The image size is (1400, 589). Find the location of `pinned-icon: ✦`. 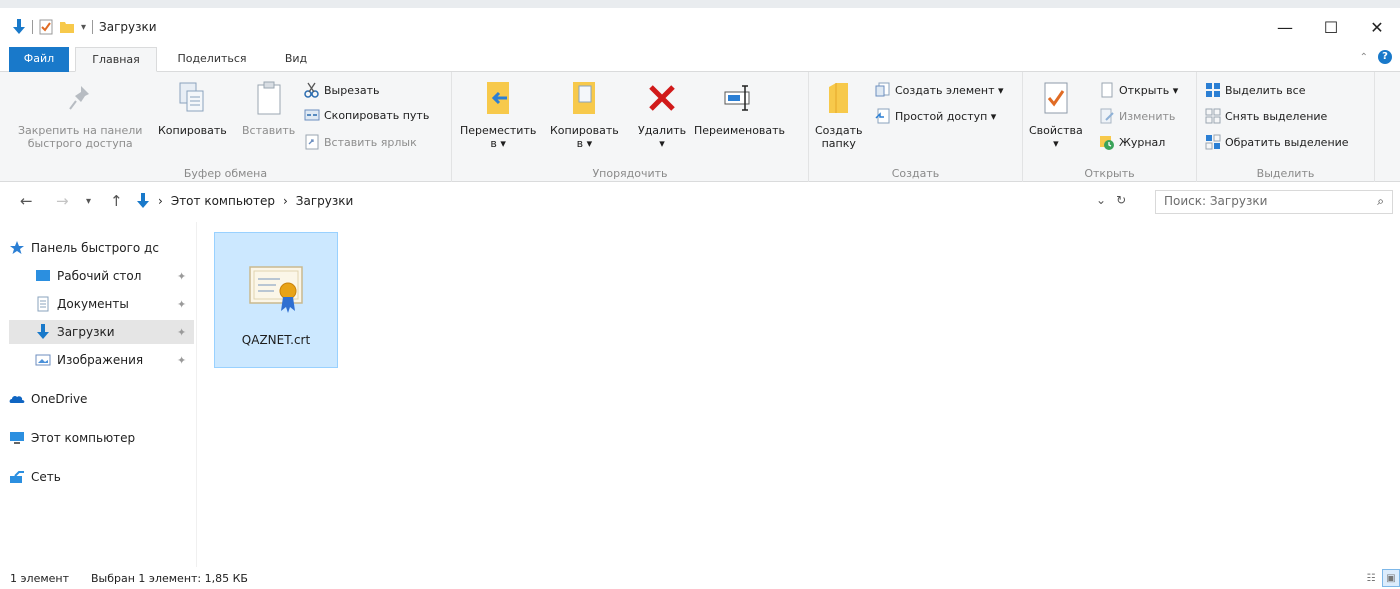

pinned-icon: ✦ is located at coordinates (182, 304).